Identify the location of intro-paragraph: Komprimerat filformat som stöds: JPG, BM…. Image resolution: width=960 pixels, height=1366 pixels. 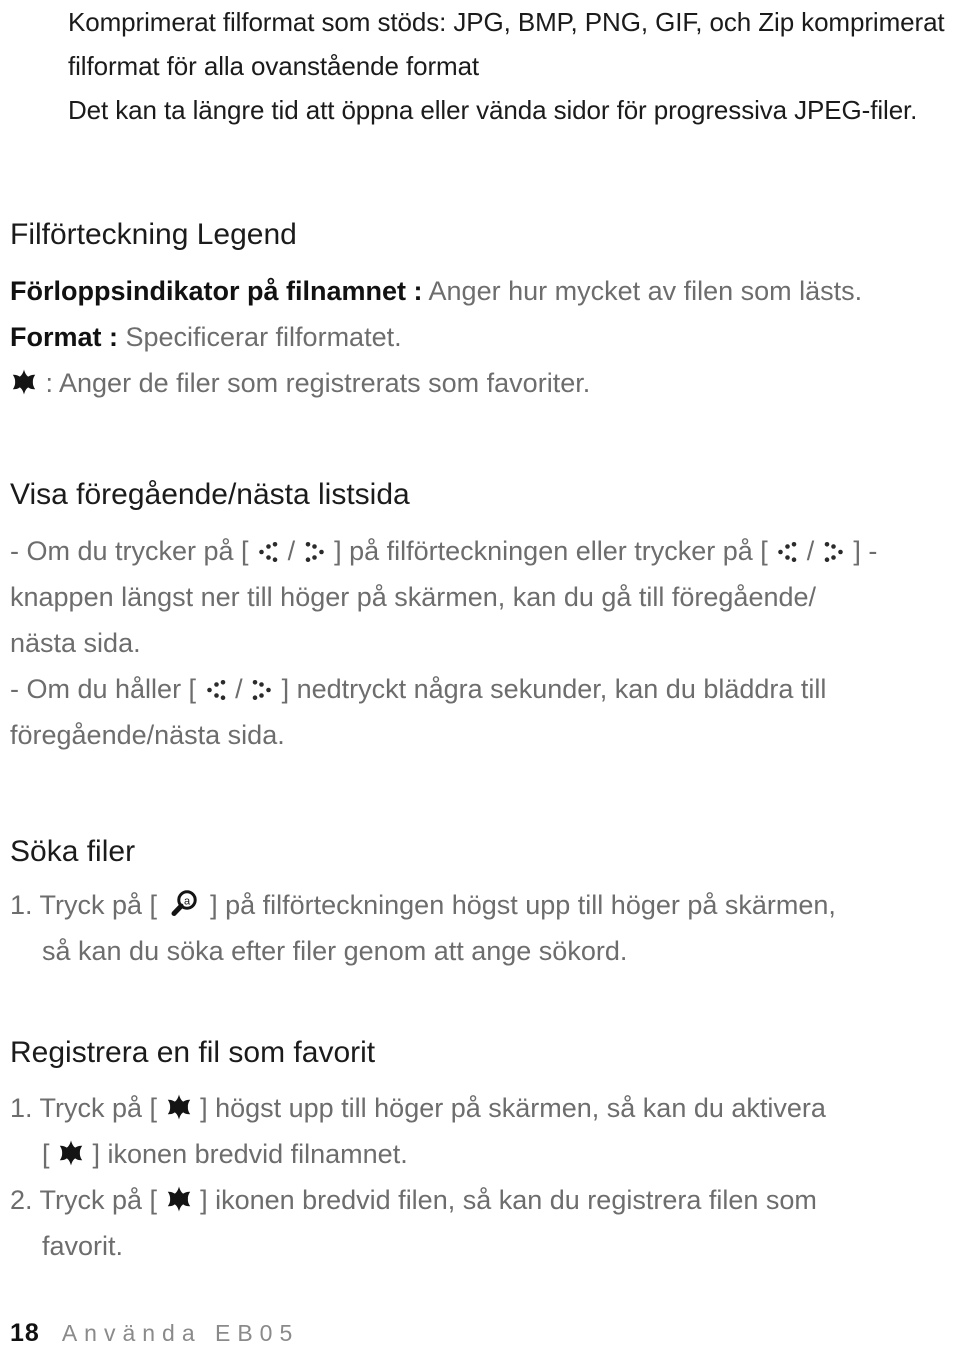
(508, 66).